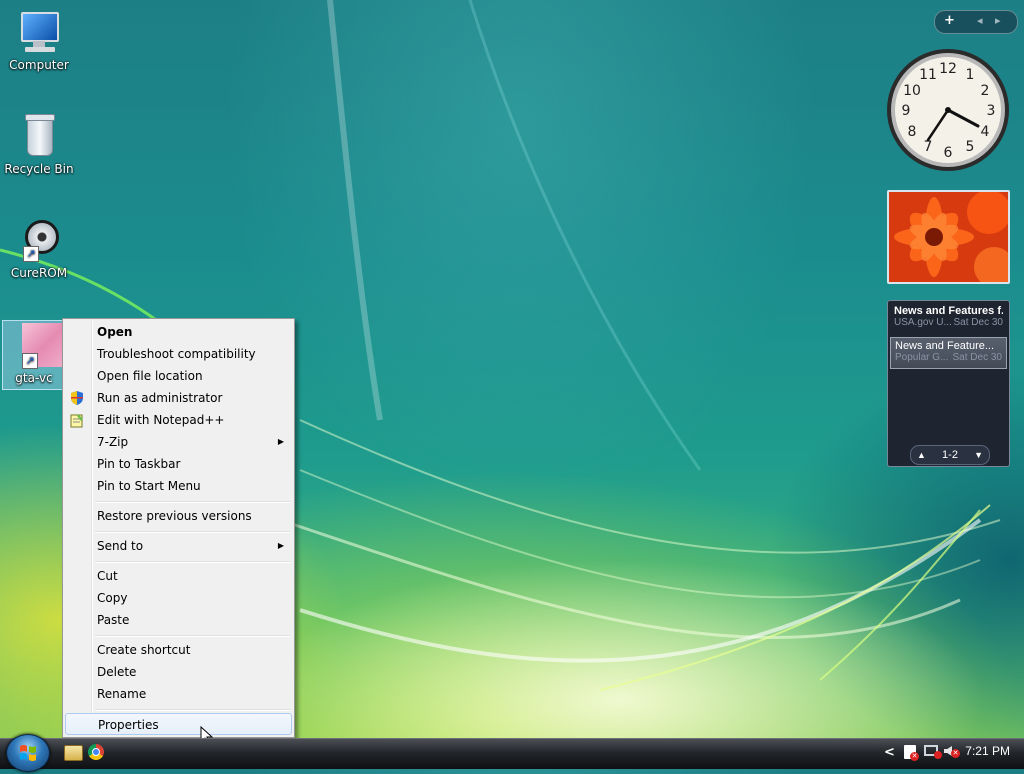  Describe the element at coordinates (949, 20) in the screenshot. I see `add-gadget-button: +` at that location.